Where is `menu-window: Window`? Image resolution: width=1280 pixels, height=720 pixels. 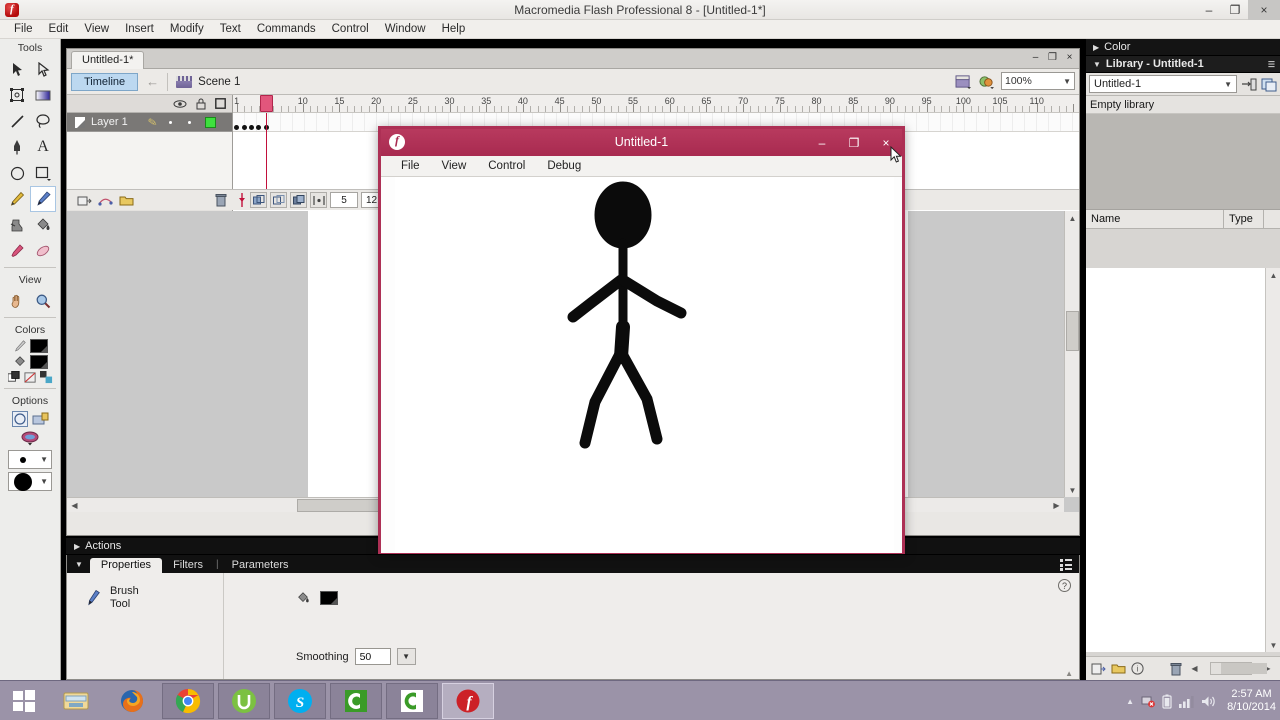
menu-window: Window is located at coordinates (405, 29).